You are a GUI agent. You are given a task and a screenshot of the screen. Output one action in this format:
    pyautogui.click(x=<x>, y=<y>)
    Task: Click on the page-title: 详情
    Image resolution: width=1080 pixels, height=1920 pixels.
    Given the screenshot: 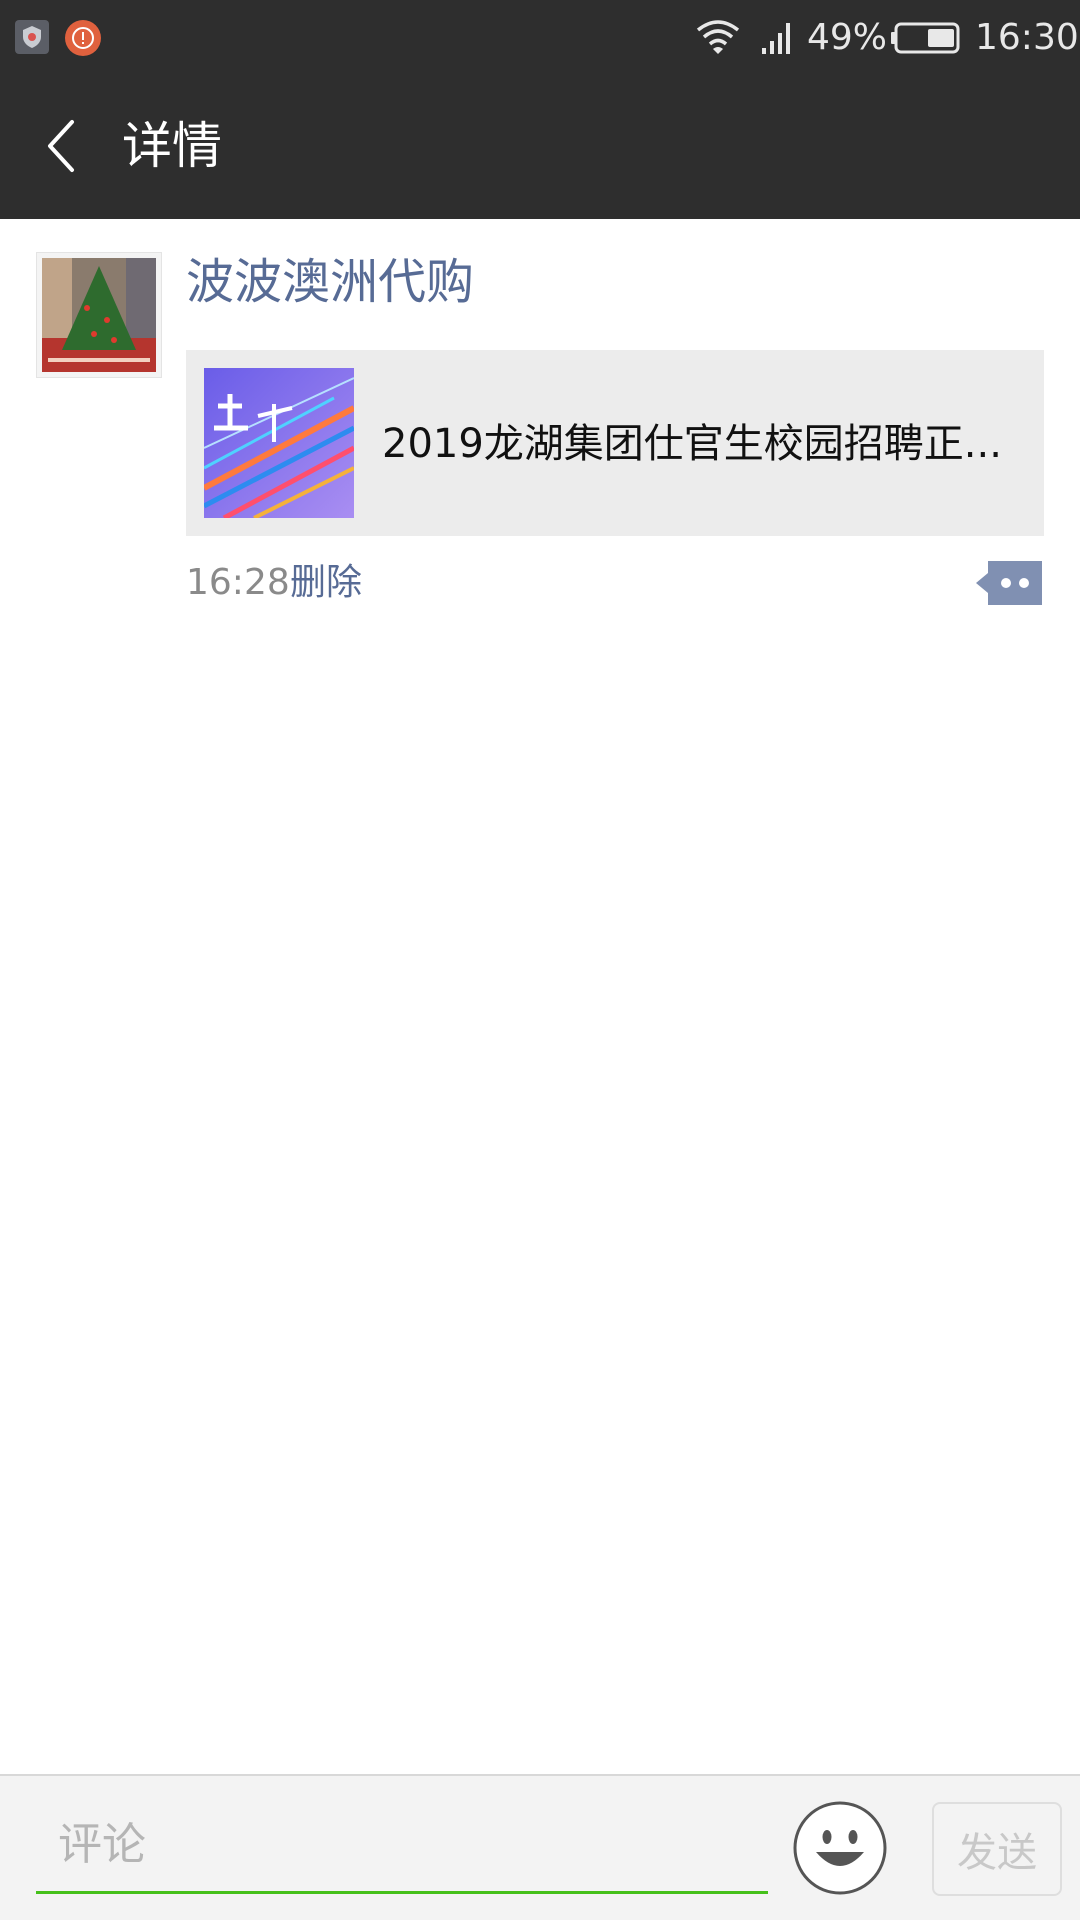 What is the action you would take?
    pyautogui.click(x=172, y=146)
    